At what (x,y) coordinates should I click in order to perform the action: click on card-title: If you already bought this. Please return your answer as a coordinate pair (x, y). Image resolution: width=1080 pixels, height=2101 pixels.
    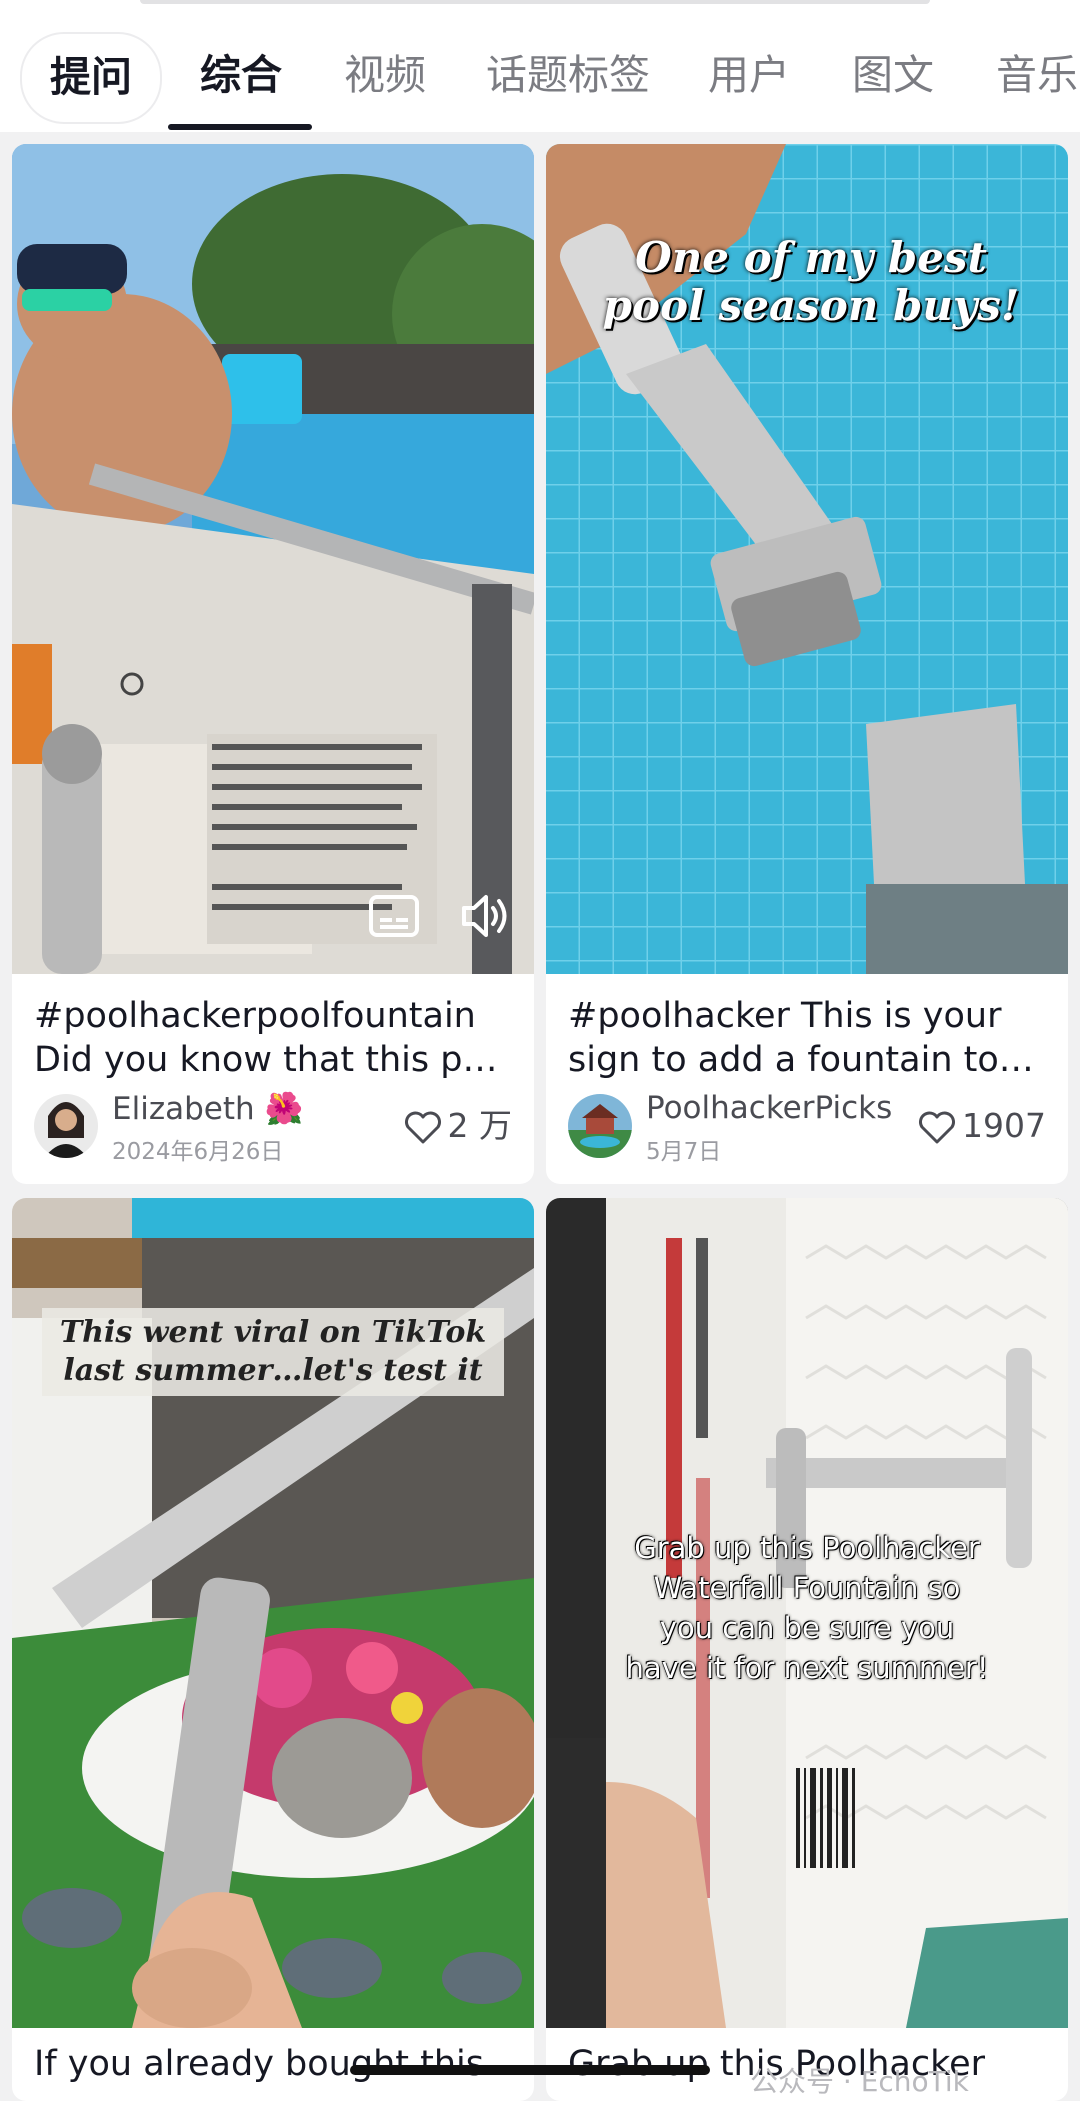
    Looking at the image, I should click on (259, 2064).